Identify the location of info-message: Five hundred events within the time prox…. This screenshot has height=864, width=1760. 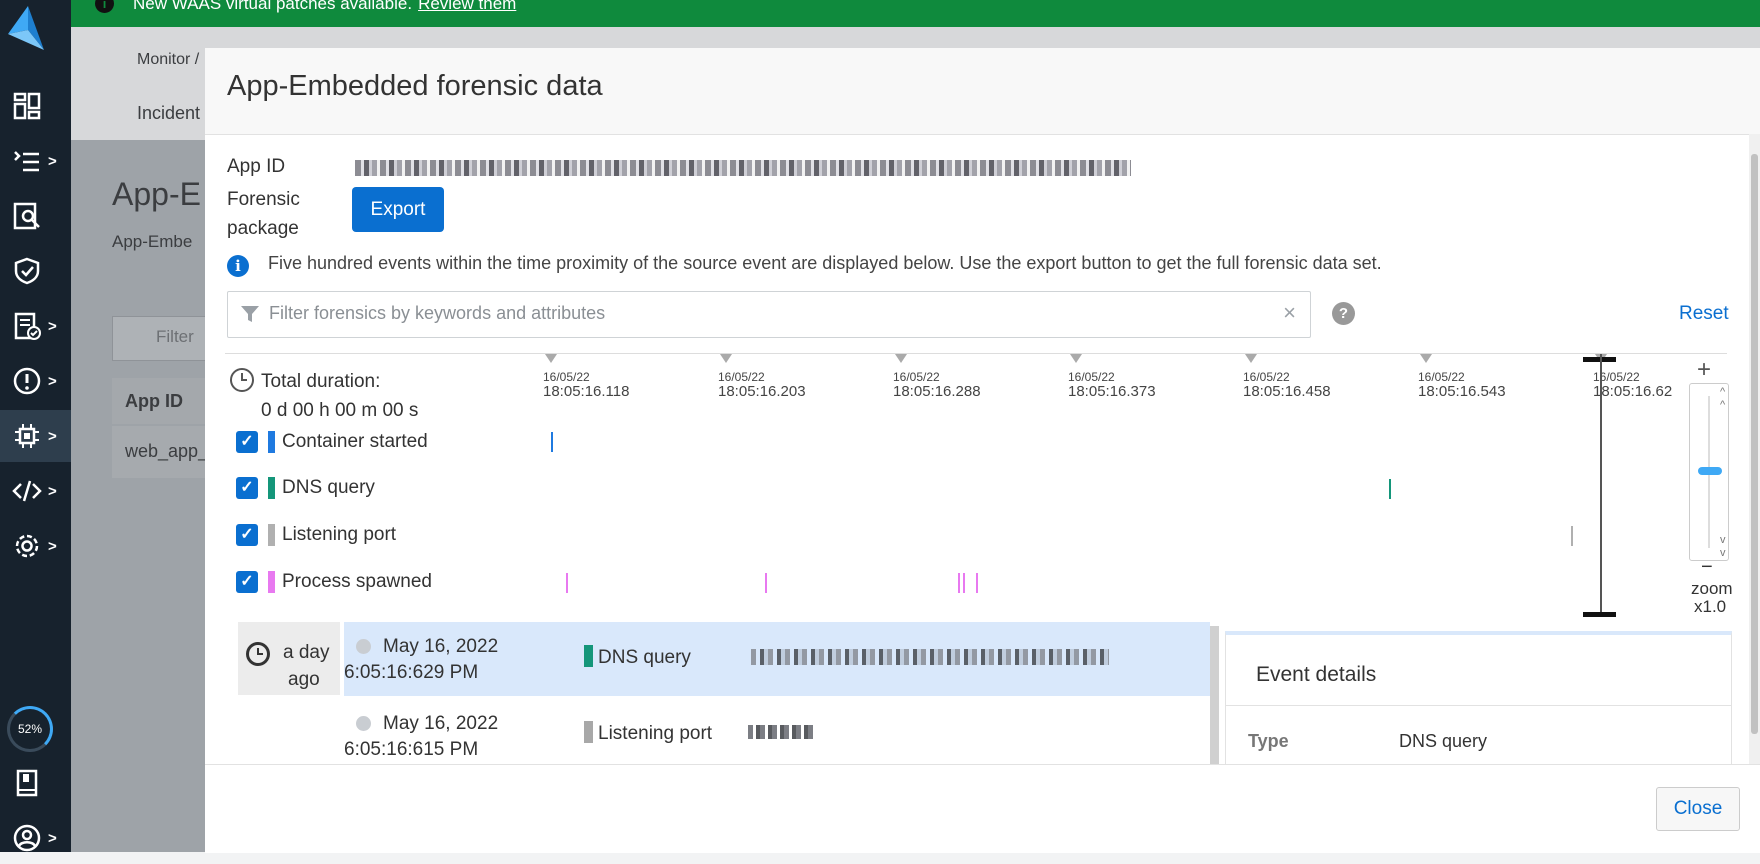
(825, 263).